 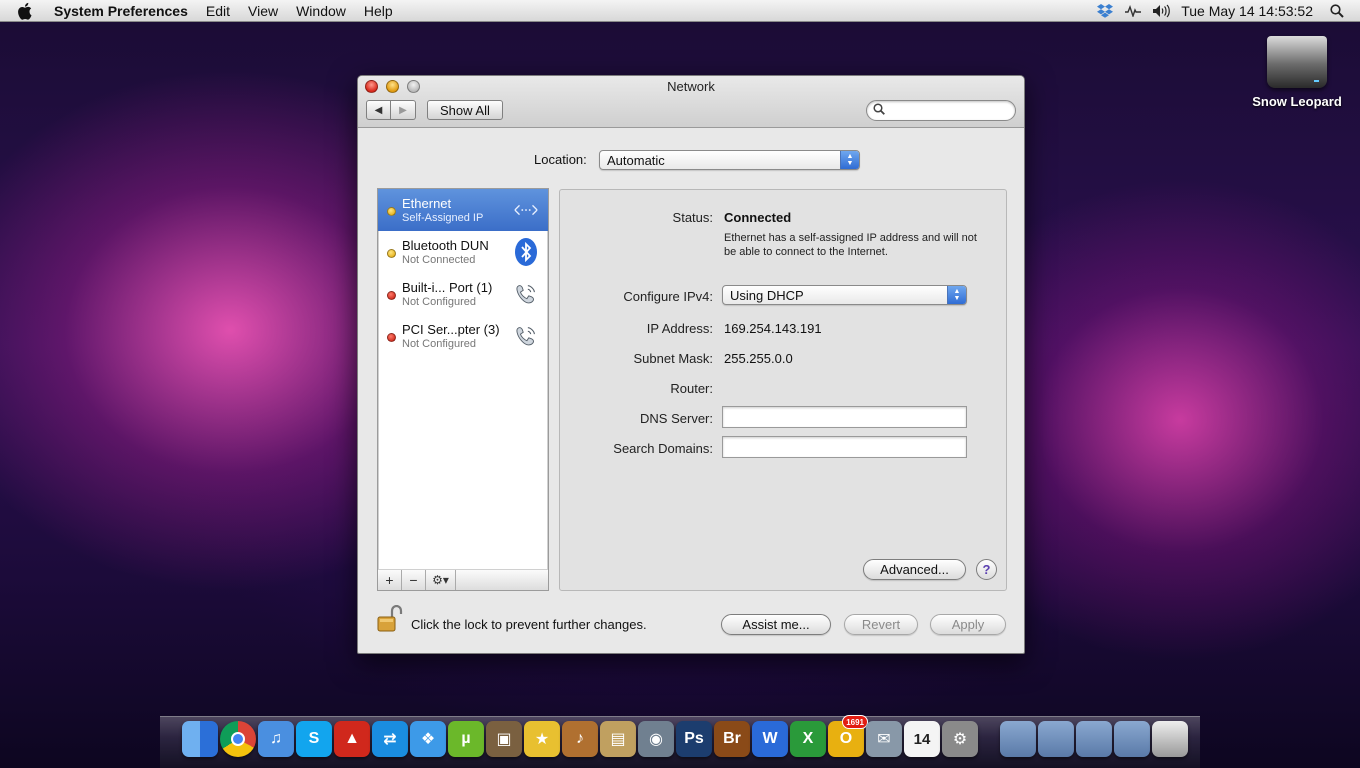 I want to click on menu-window: Window, so click(x=321, y=11).